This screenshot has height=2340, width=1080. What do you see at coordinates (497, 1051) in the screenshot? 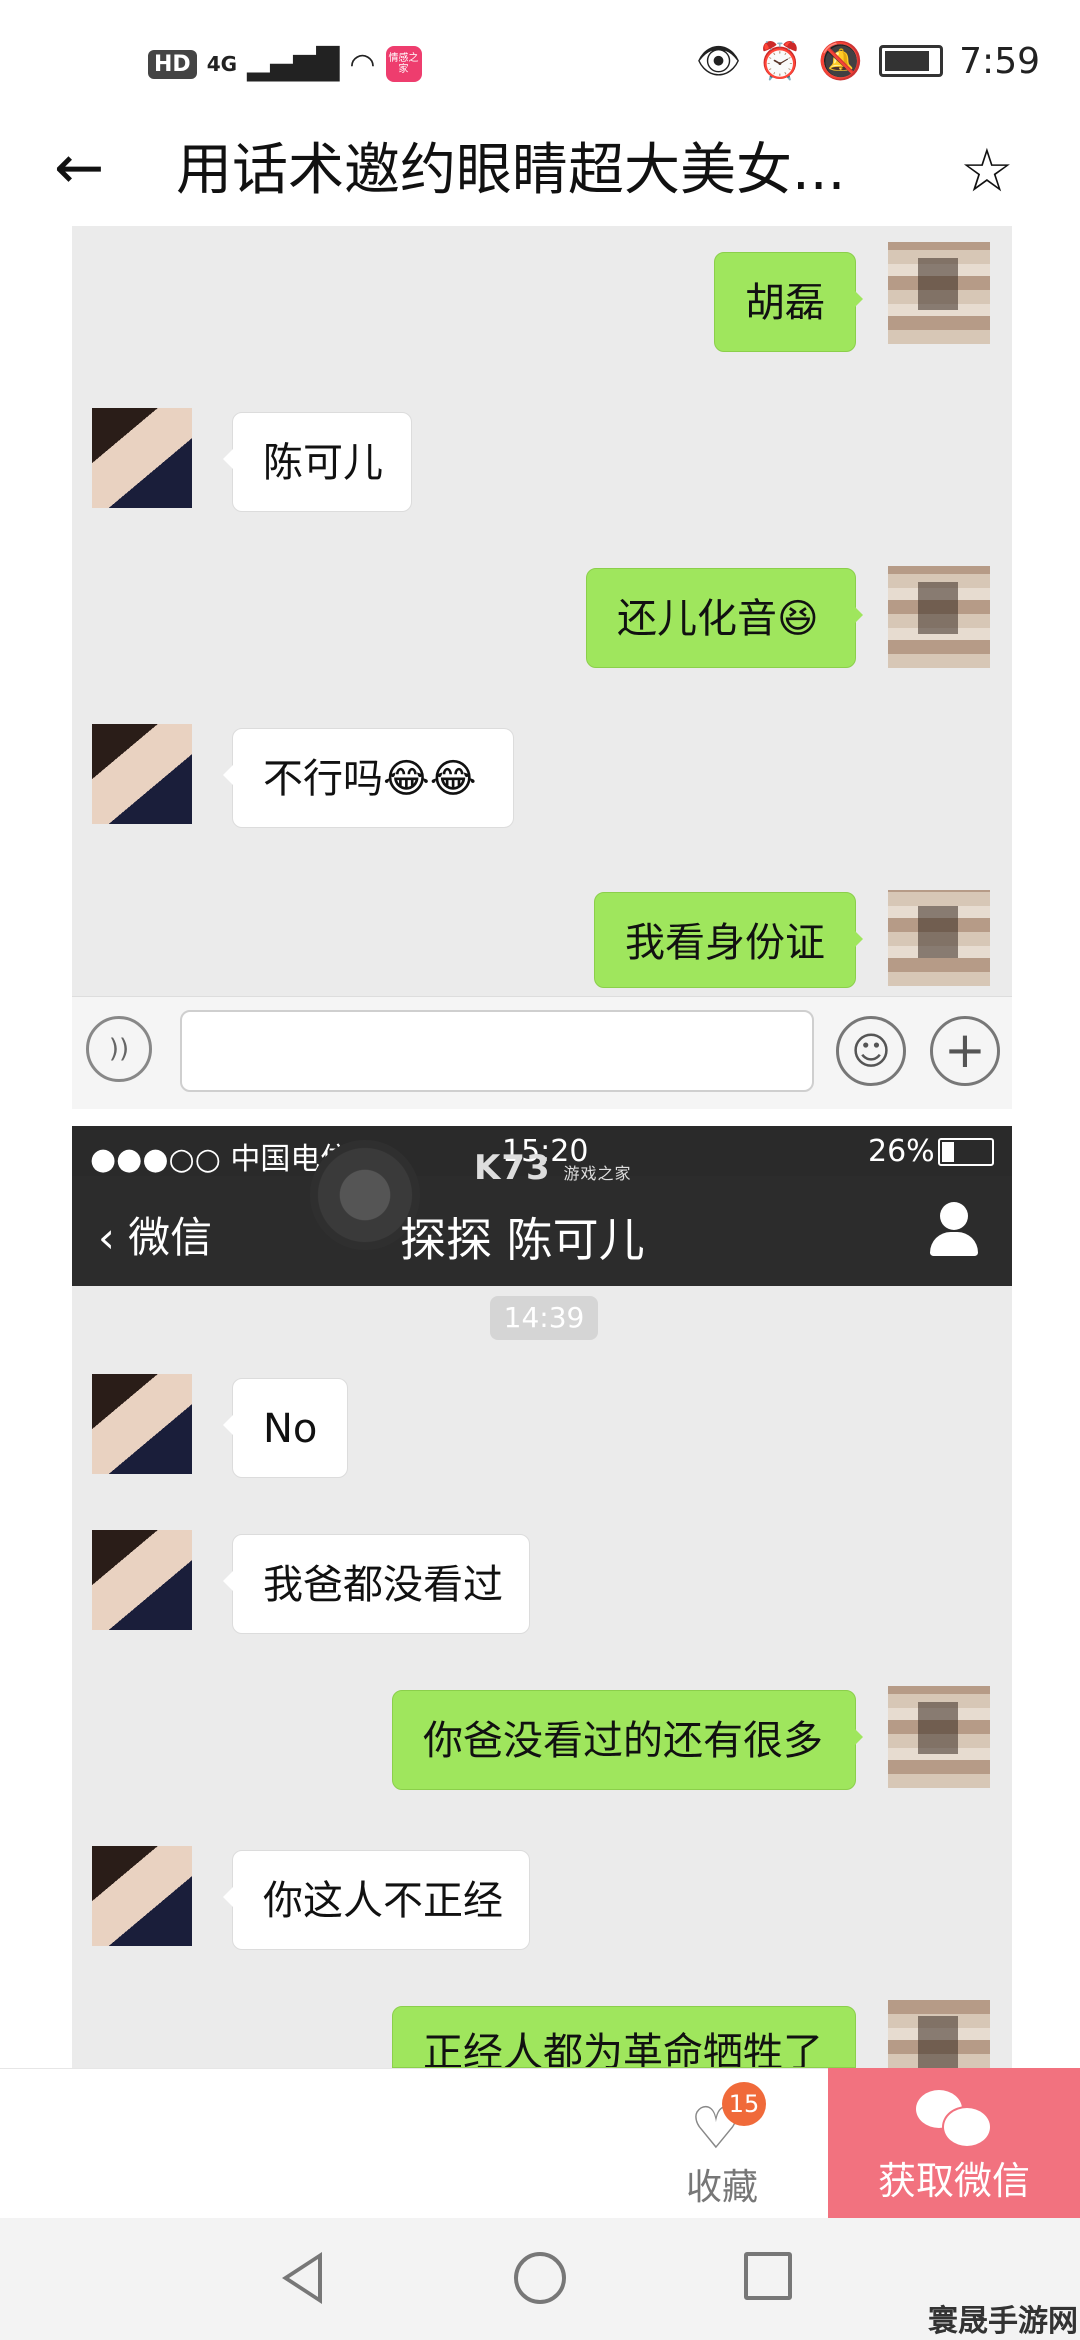
I see `message-input` at bounding box center [497, 1051].